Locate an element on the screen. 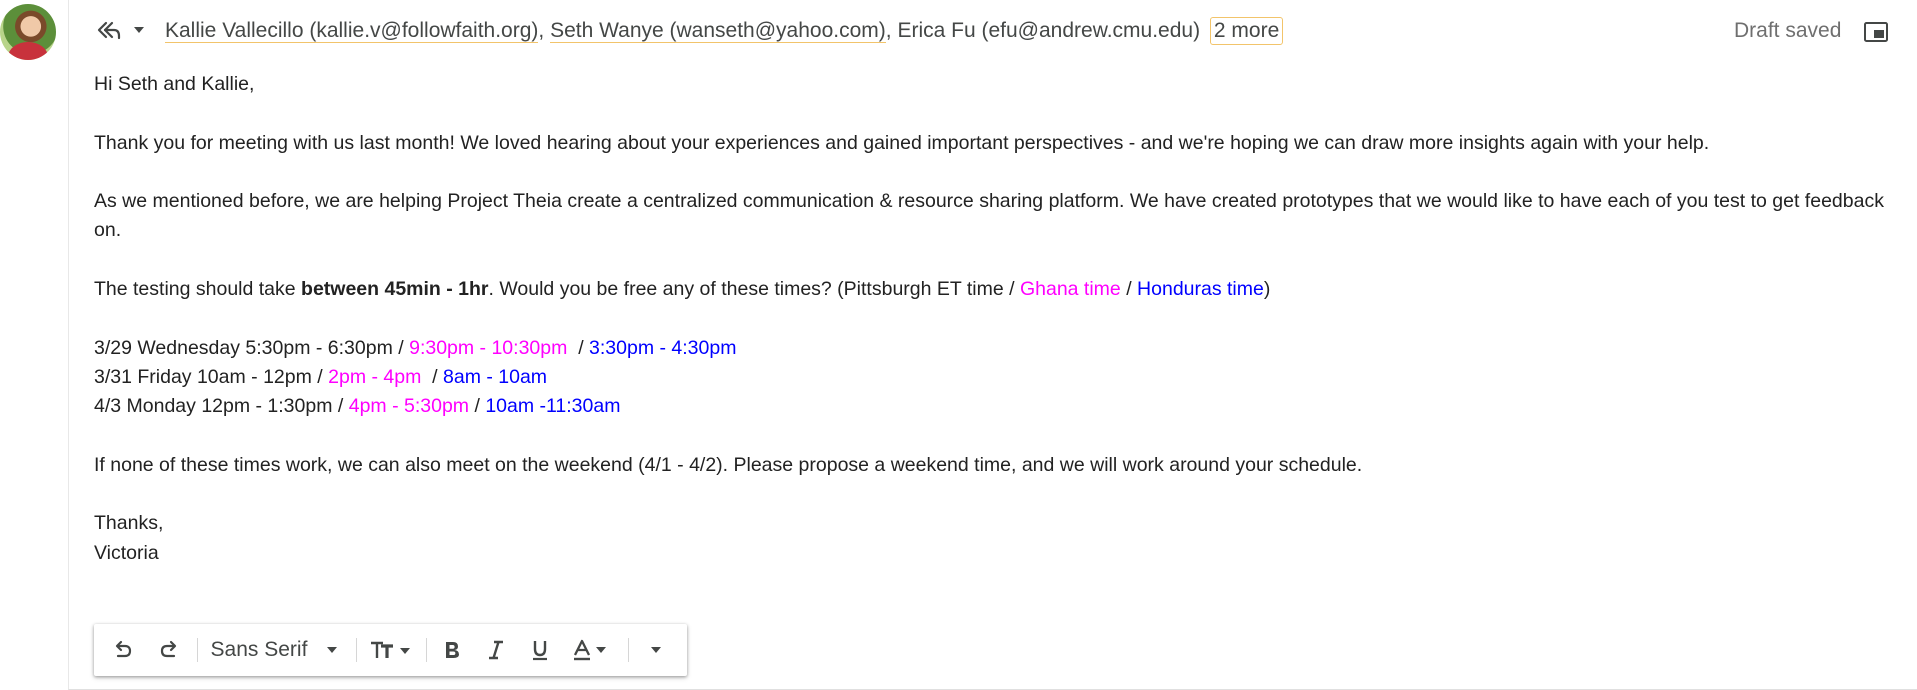 This screenshot has width=1917, height=690. closing: Thanks, is located at coordinates (129, 523).